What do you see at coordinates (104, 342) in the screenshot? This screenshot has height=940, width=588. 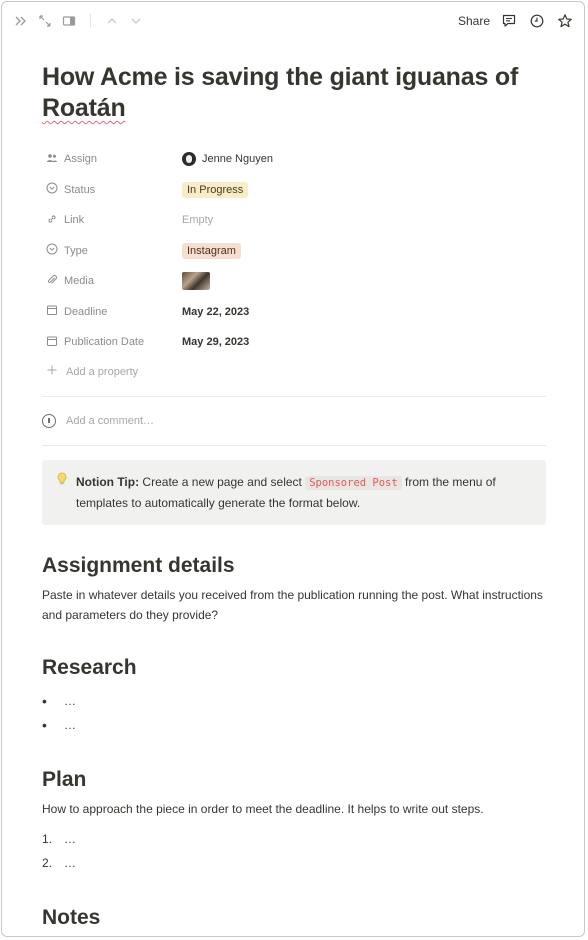 I see `property-label: Publication Date` at bounding box center [104, 342].